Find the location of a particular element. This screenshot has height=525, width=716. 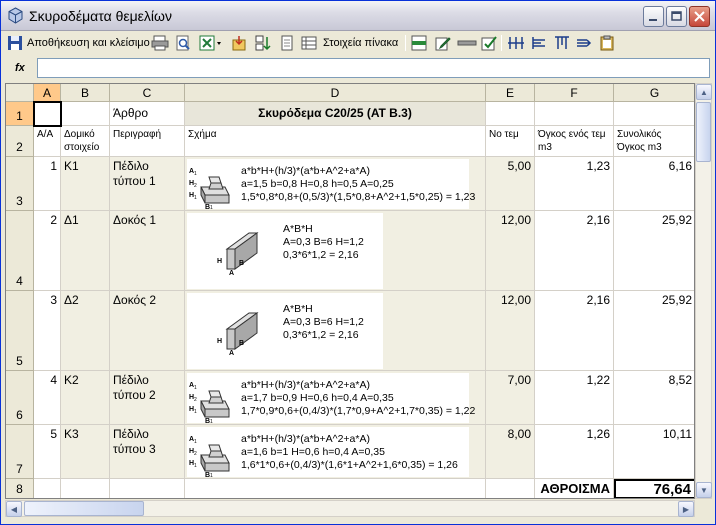

clipboard-button is located at coordinates (607, 43).